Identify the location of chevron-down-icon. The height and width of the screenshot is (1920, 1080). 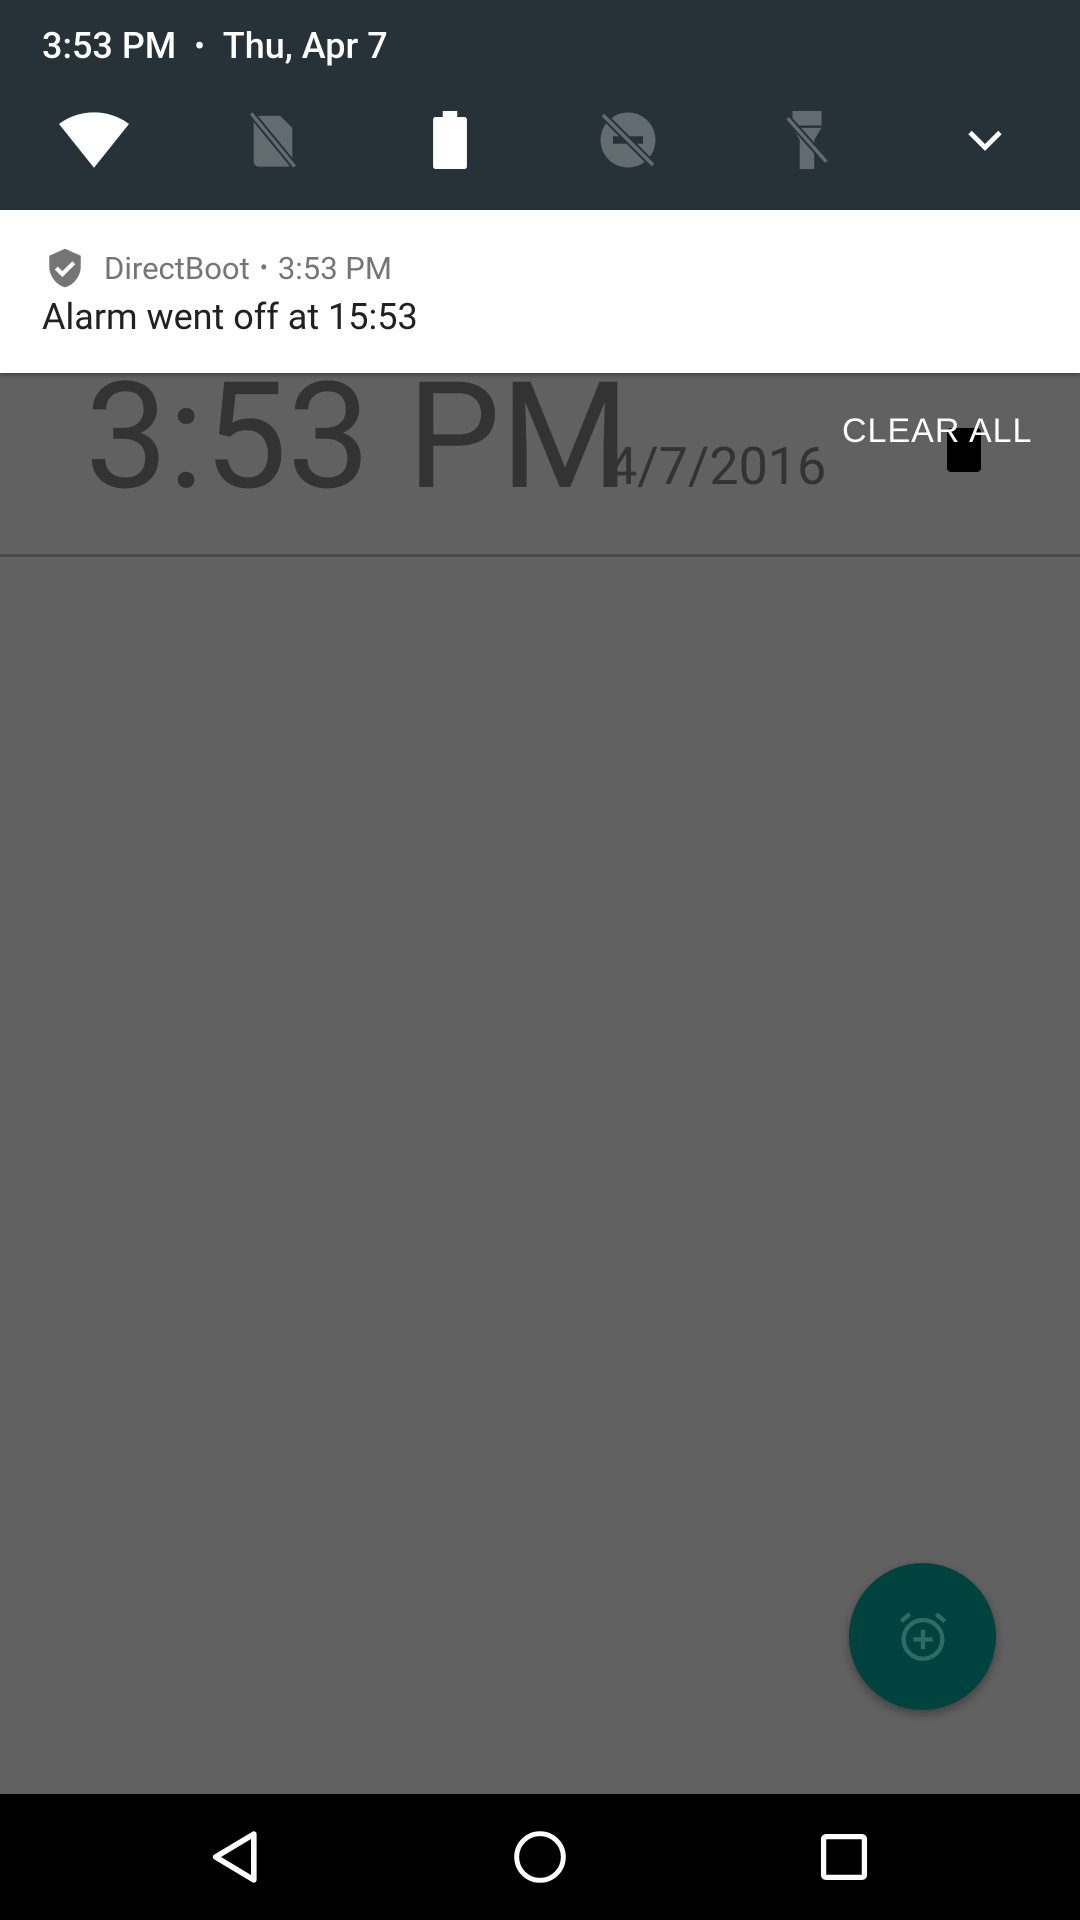
(985, 140).